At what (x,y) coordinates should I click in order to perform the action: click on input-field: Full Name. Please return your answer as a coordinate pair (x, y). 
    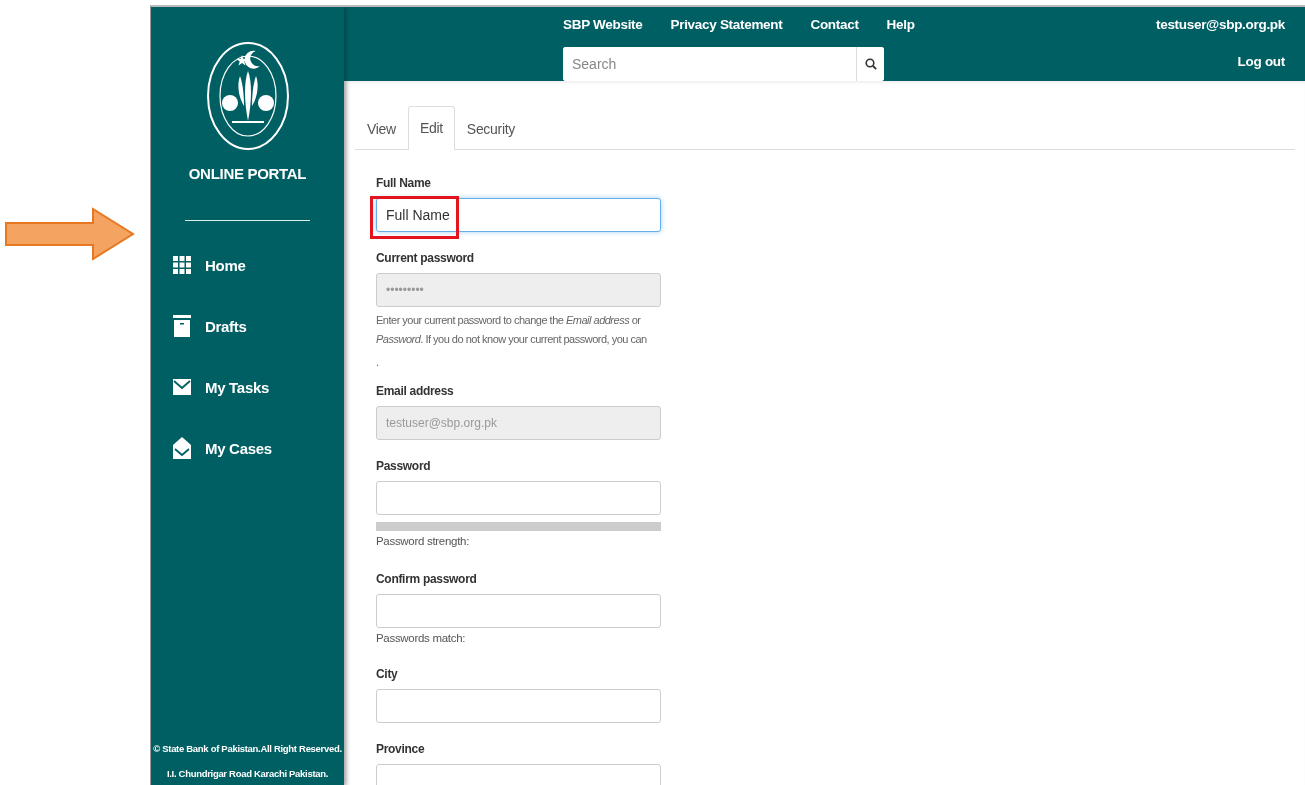
    Looking at the image, I should click on (518, 215).